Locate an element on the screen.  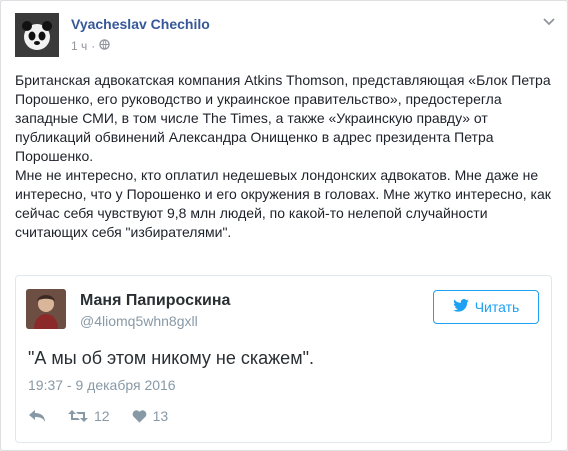
author-name: Vyacheslav Chechilo is located at coordinates (140, 24).